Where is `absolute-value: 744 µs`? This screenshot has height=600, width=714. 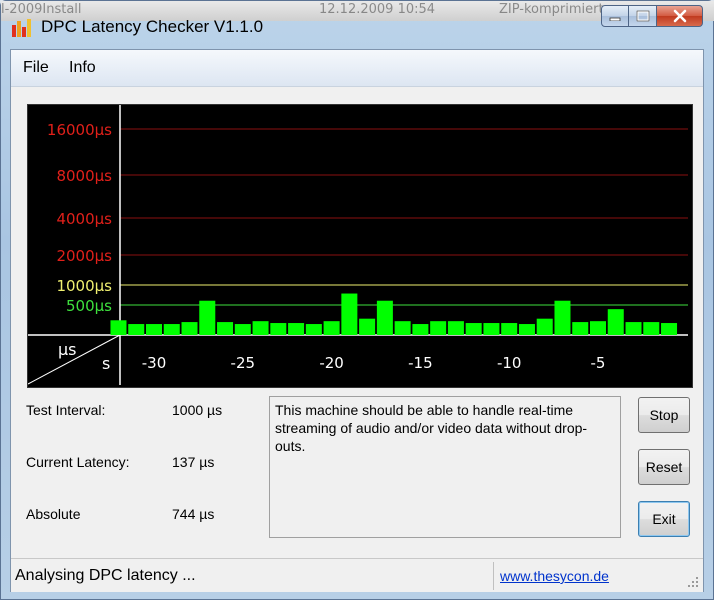 absolute-value: 744 µs is located at coordinates (193, 514).